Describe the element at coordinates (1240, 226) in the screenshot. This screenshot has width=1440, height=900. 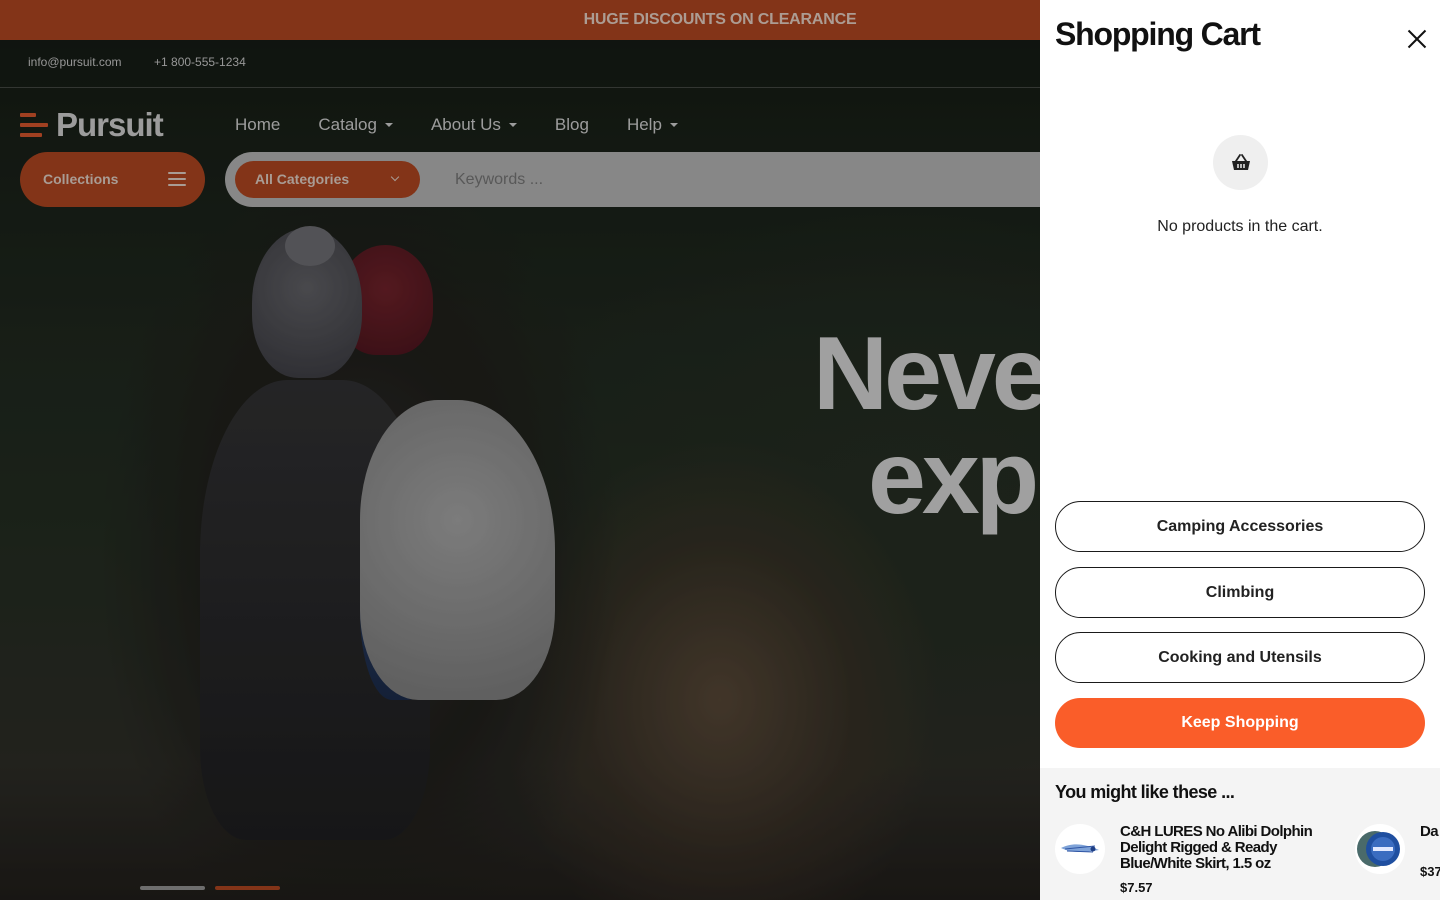
I see `empty-cart-message: No products in the cart.` at that location.